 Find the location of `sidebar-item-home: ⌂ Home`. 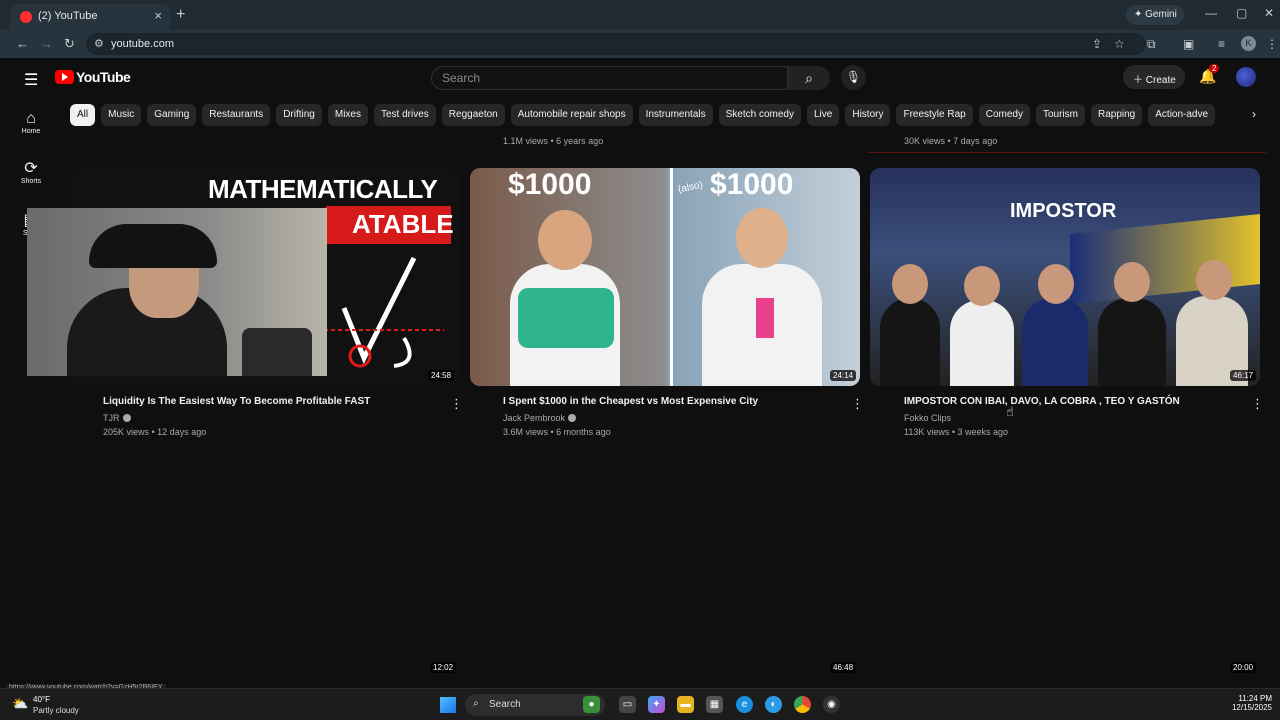

sidebar-item-home: ⌂ Home is located at coordinates (31, 122).